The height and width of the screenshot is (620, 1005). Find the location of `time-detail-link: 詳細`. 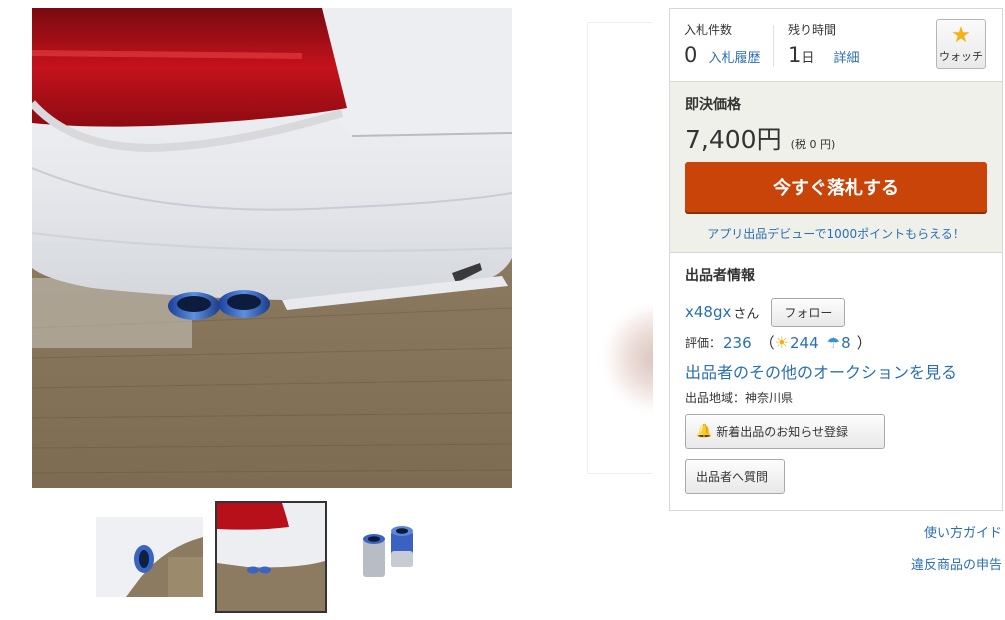

time-detail-link: 詳細 is located at coordinates (846, 58).